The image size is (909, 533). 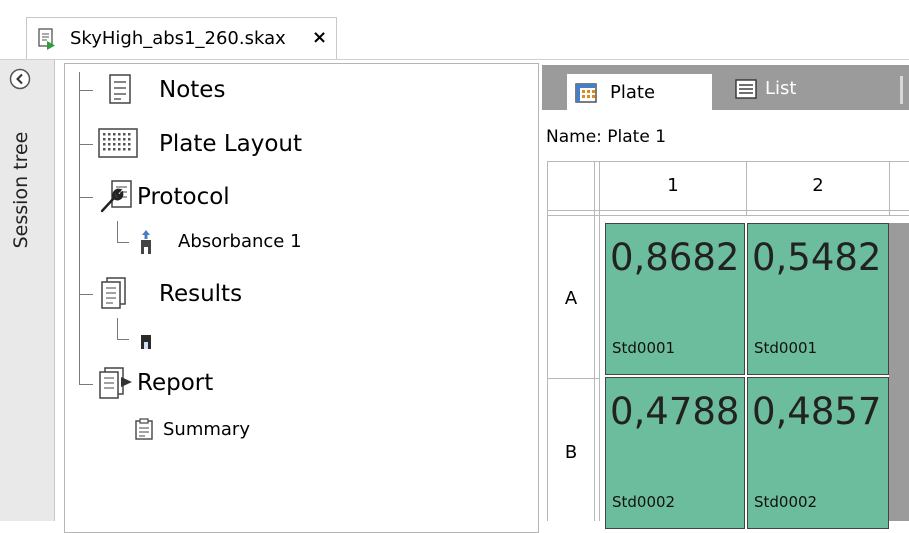 I want to click on session-tree-label: Session tree, so click(x=21, y=190).